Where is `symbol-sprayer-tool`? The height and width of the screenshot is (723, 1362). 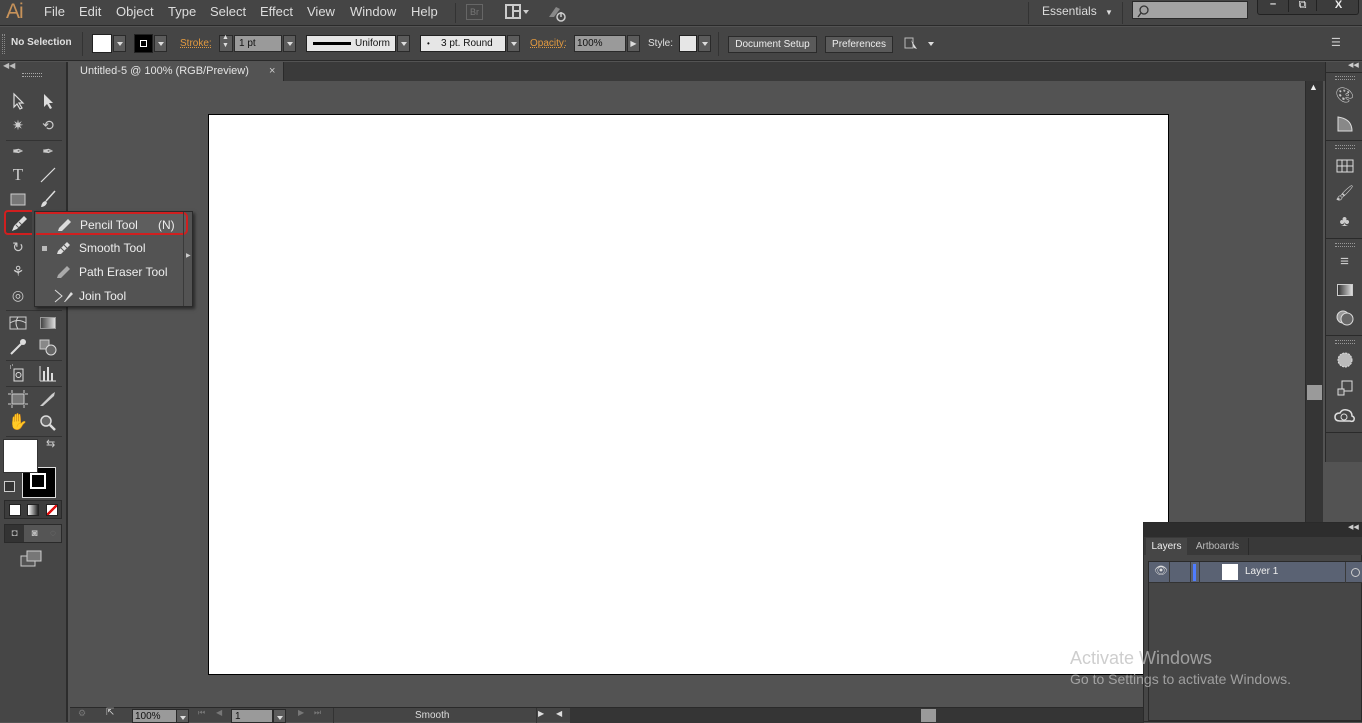
symbol-sprayer-tool is located at coordinates (18, 373).